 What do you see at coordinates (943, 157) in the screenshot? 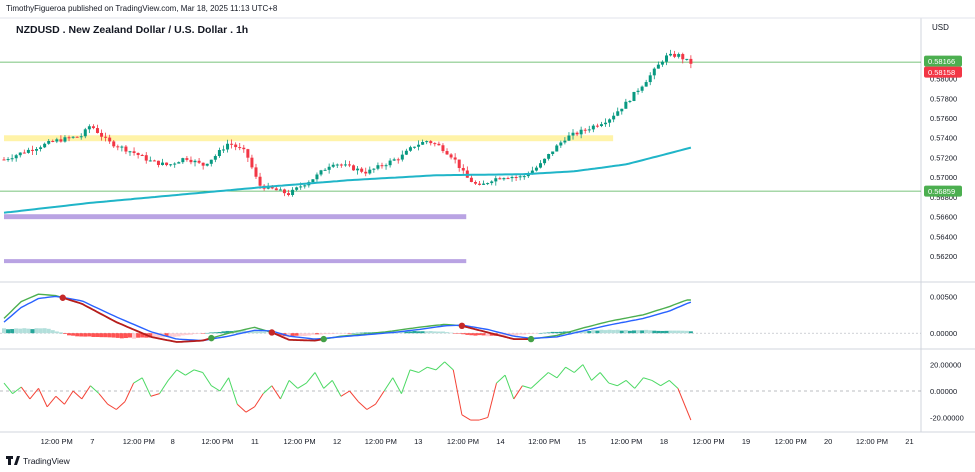
I see `price-tick-label: 0.57200` at bounding box center [943, 157].